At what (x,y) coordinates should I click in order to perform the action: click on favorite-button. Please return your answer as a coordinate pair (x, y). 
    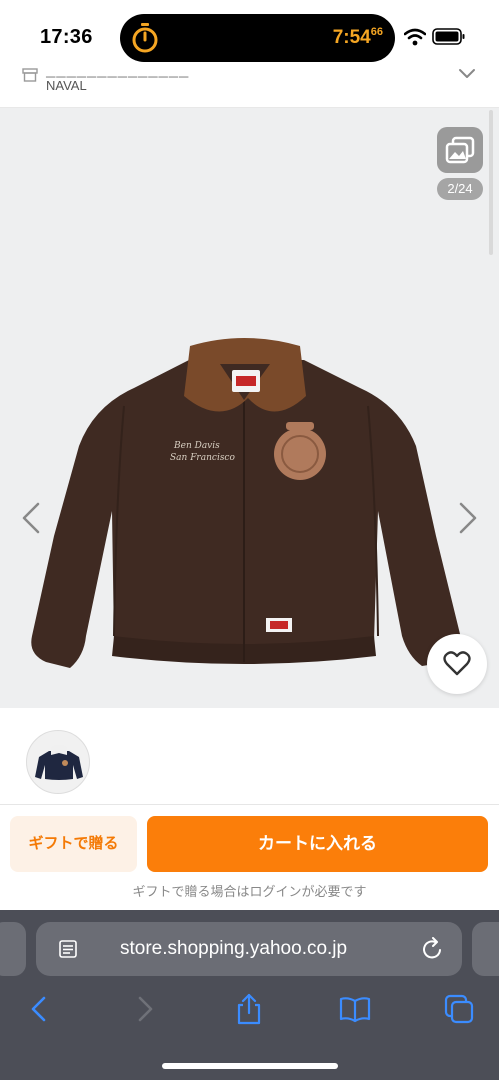
    Looking at the image, I should click on (457, 664).